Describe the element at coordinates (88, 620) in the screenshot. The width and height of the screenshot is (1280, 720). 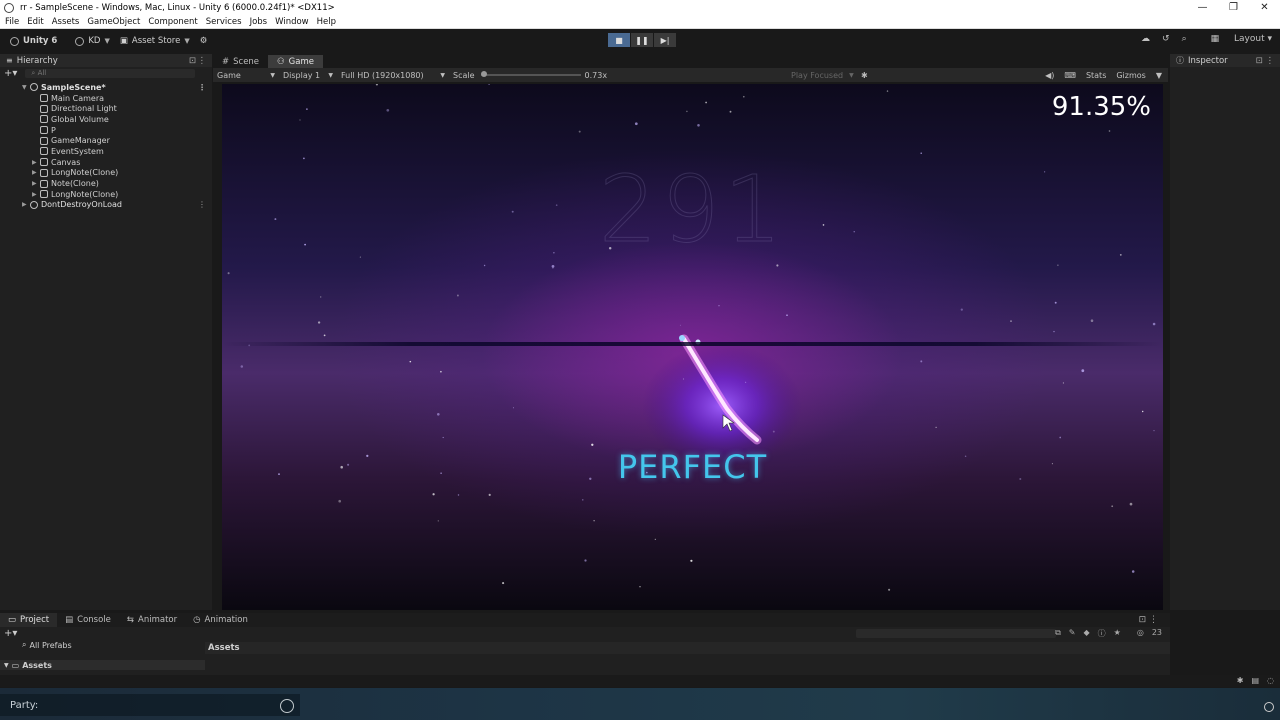
I see `tab-console: ▤ Console` at that location.